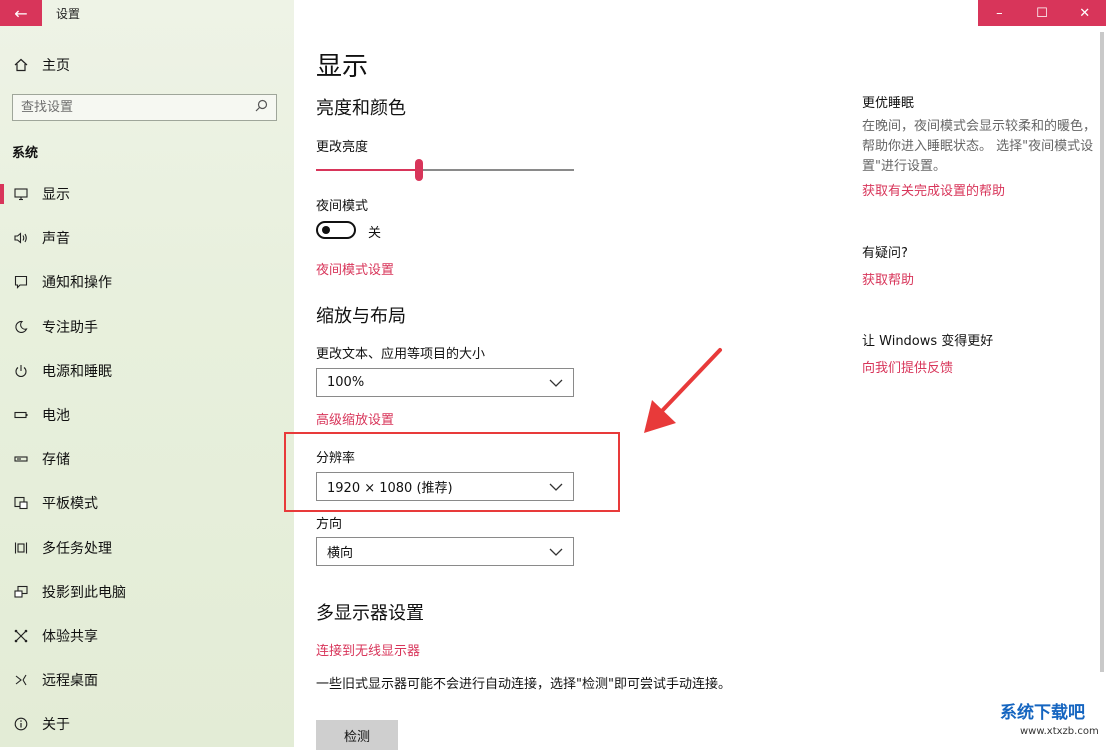 This screenshot has width=1106, height=750. I want to click on sleep-tip-title: 更优睡眠, so click(888, 103).